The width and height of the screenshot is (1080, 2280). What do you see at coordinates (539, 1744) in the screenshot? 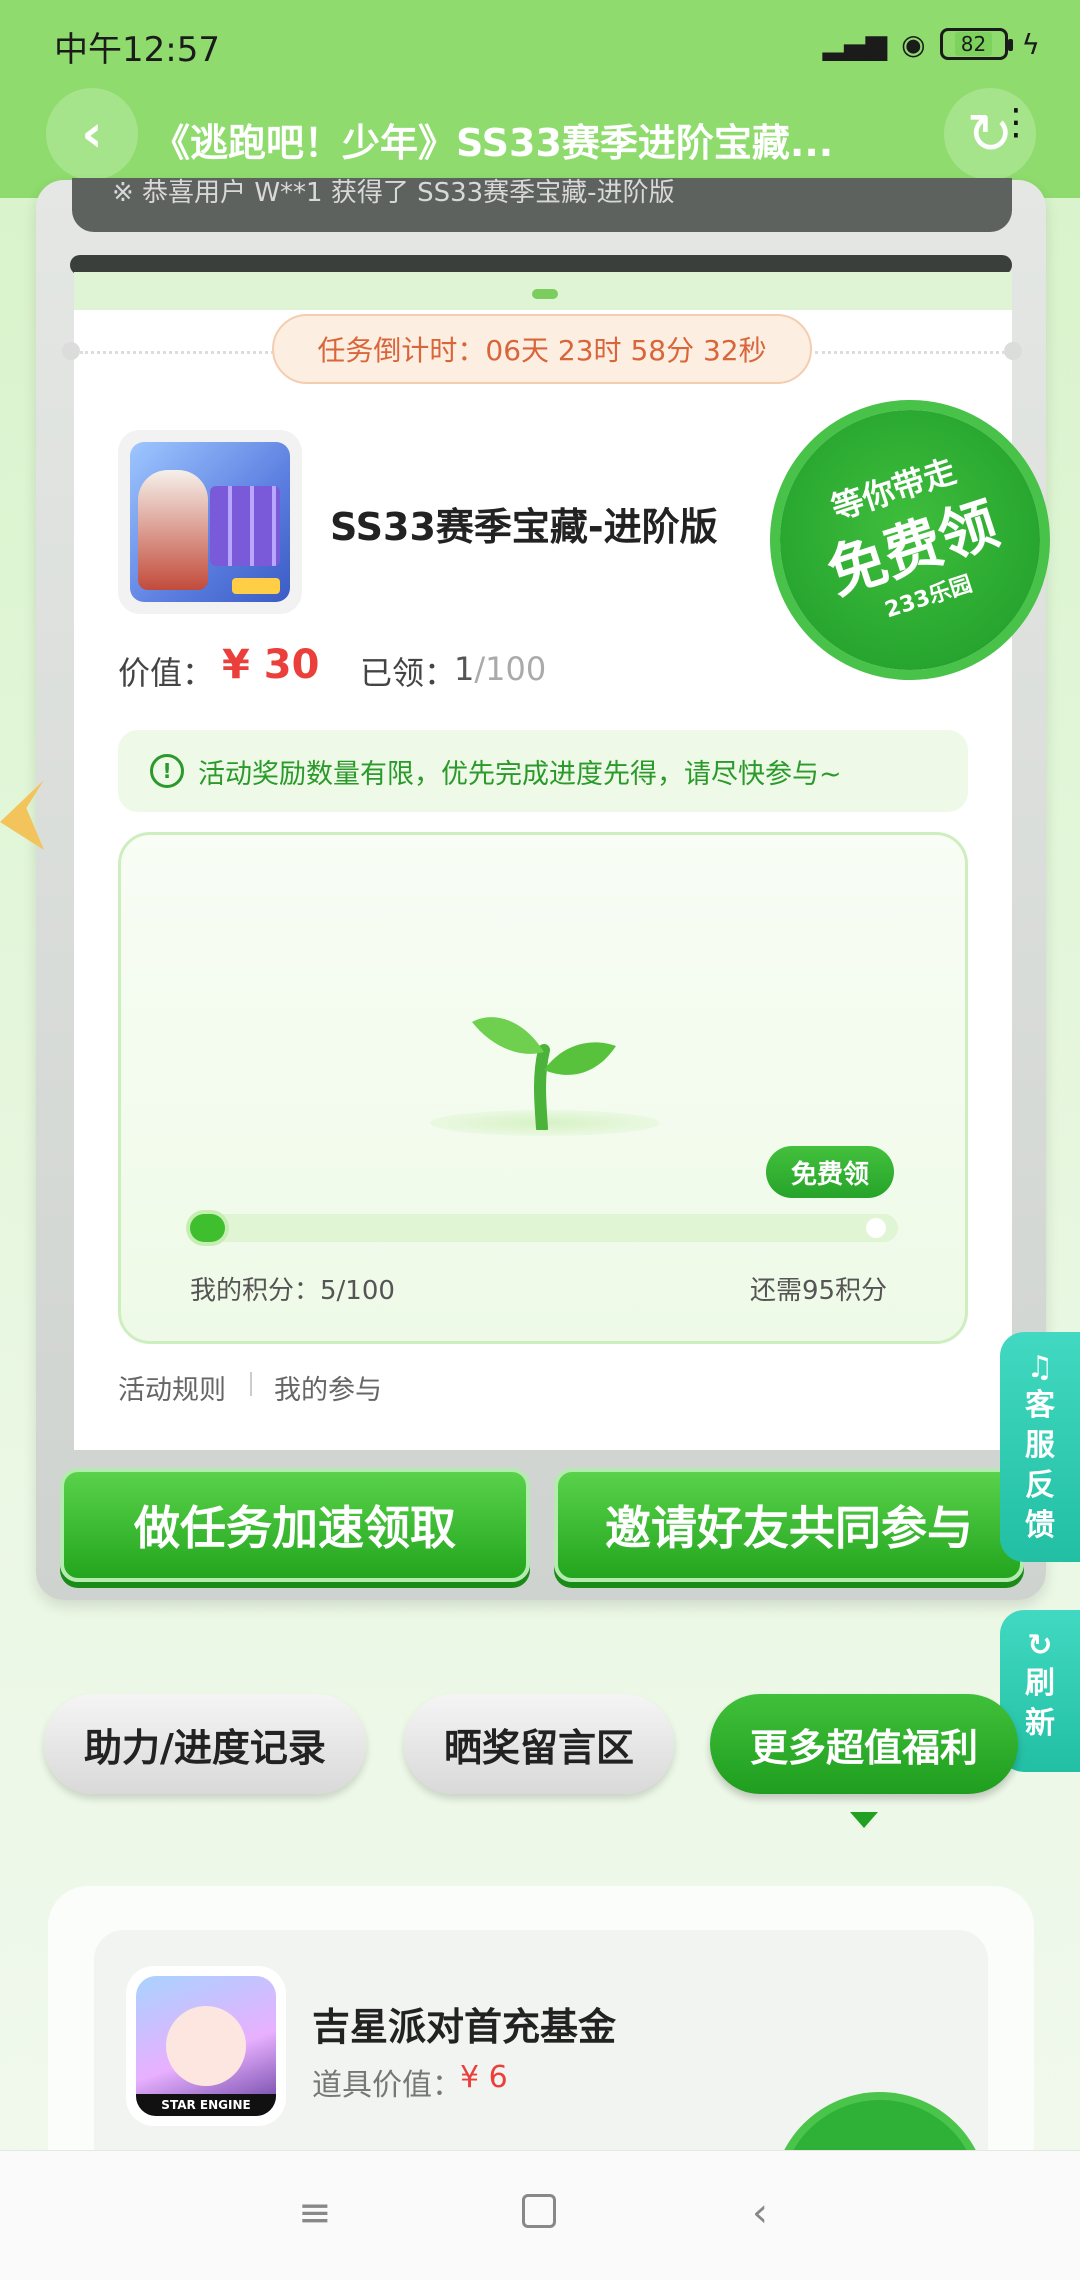
I see `tab-comments: 晒奖留言区` at bounding box center [539, 1744].